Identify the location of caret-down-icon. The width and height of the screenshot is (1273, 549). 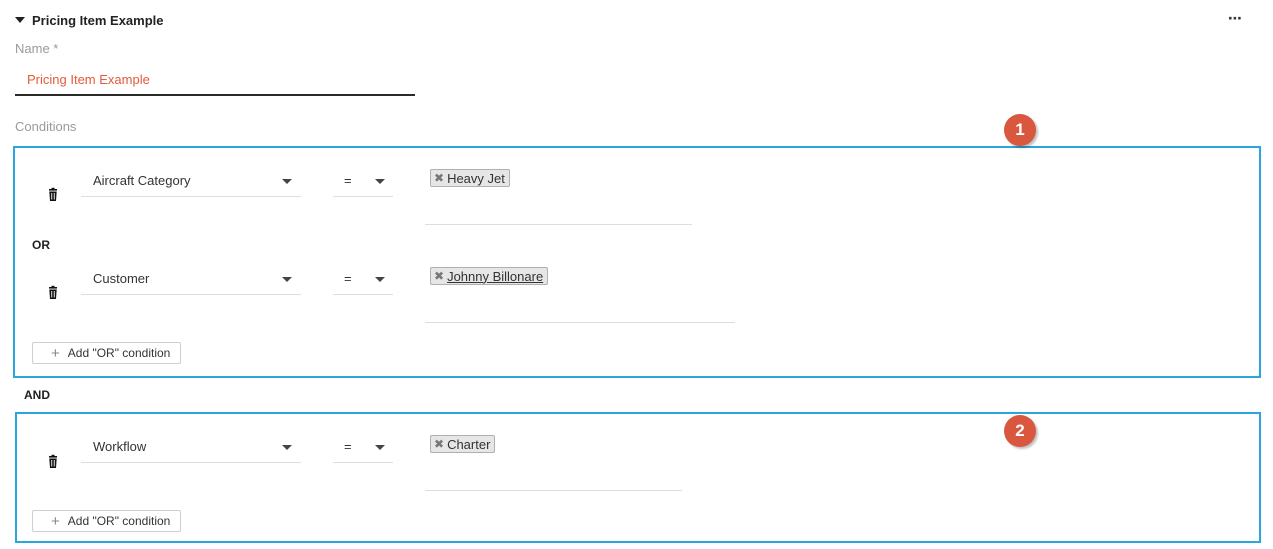
(20, 20).